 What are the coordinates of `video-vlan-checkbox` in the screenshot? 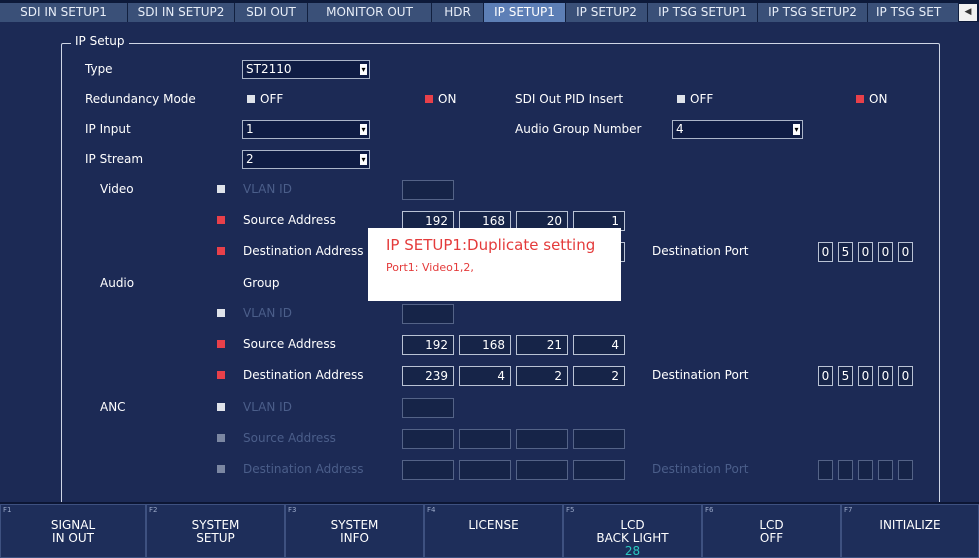 It's located at (221, 189).